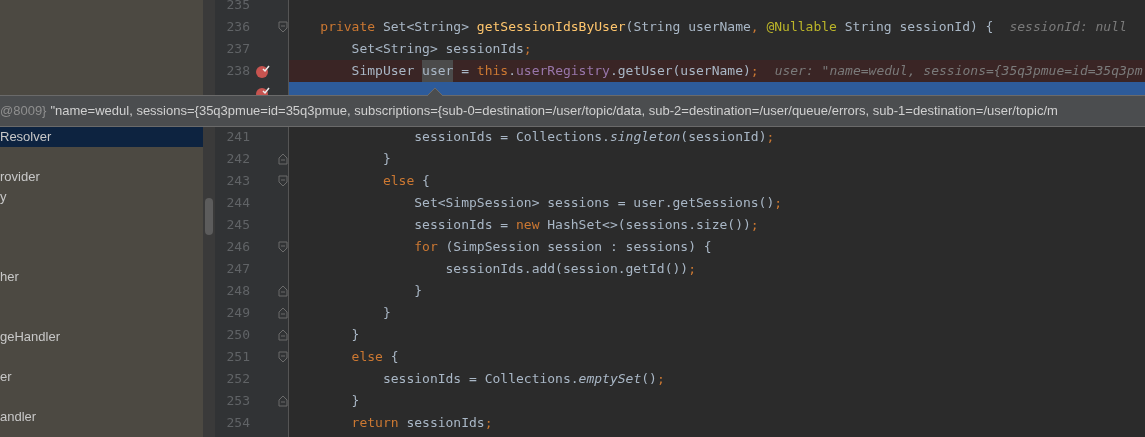 The height and width of the screenshot is (437, 1145). I want to click on object-id: @8009}, so click(23, 111).